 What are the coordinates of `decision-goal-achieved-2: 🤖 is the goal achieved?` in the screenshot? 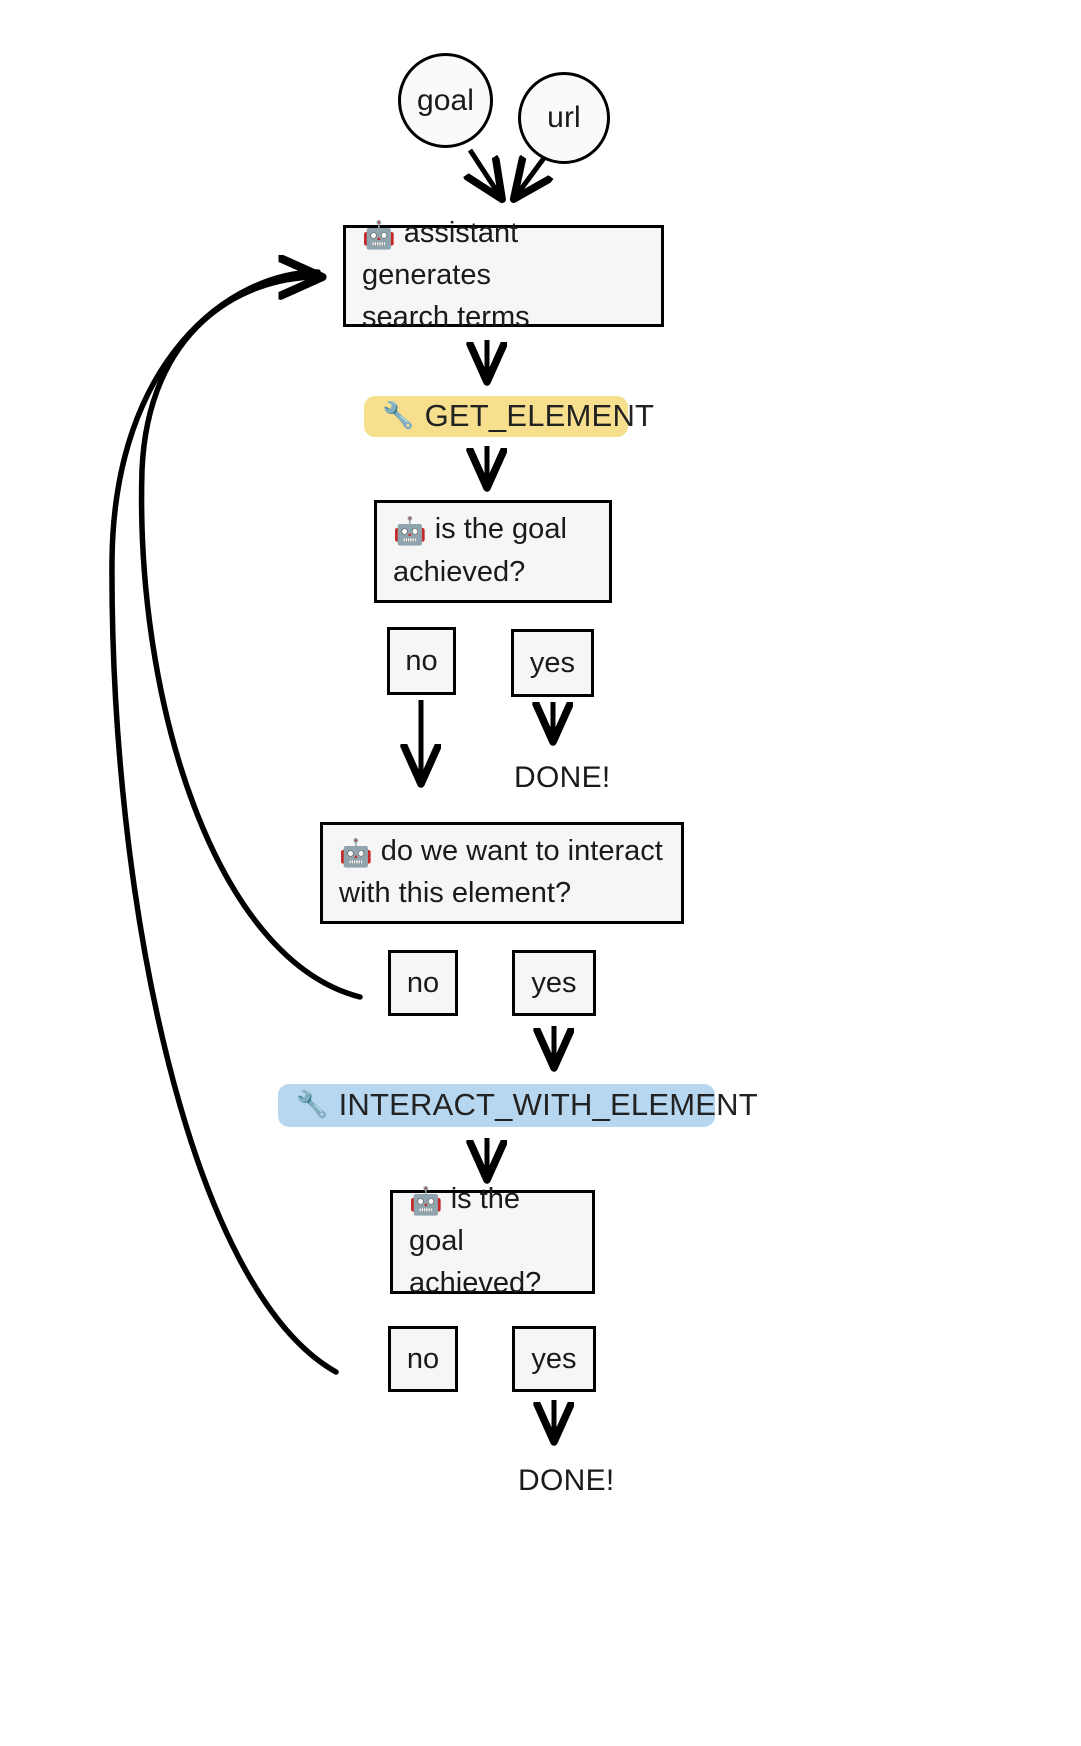 It's located at (492, 1241).